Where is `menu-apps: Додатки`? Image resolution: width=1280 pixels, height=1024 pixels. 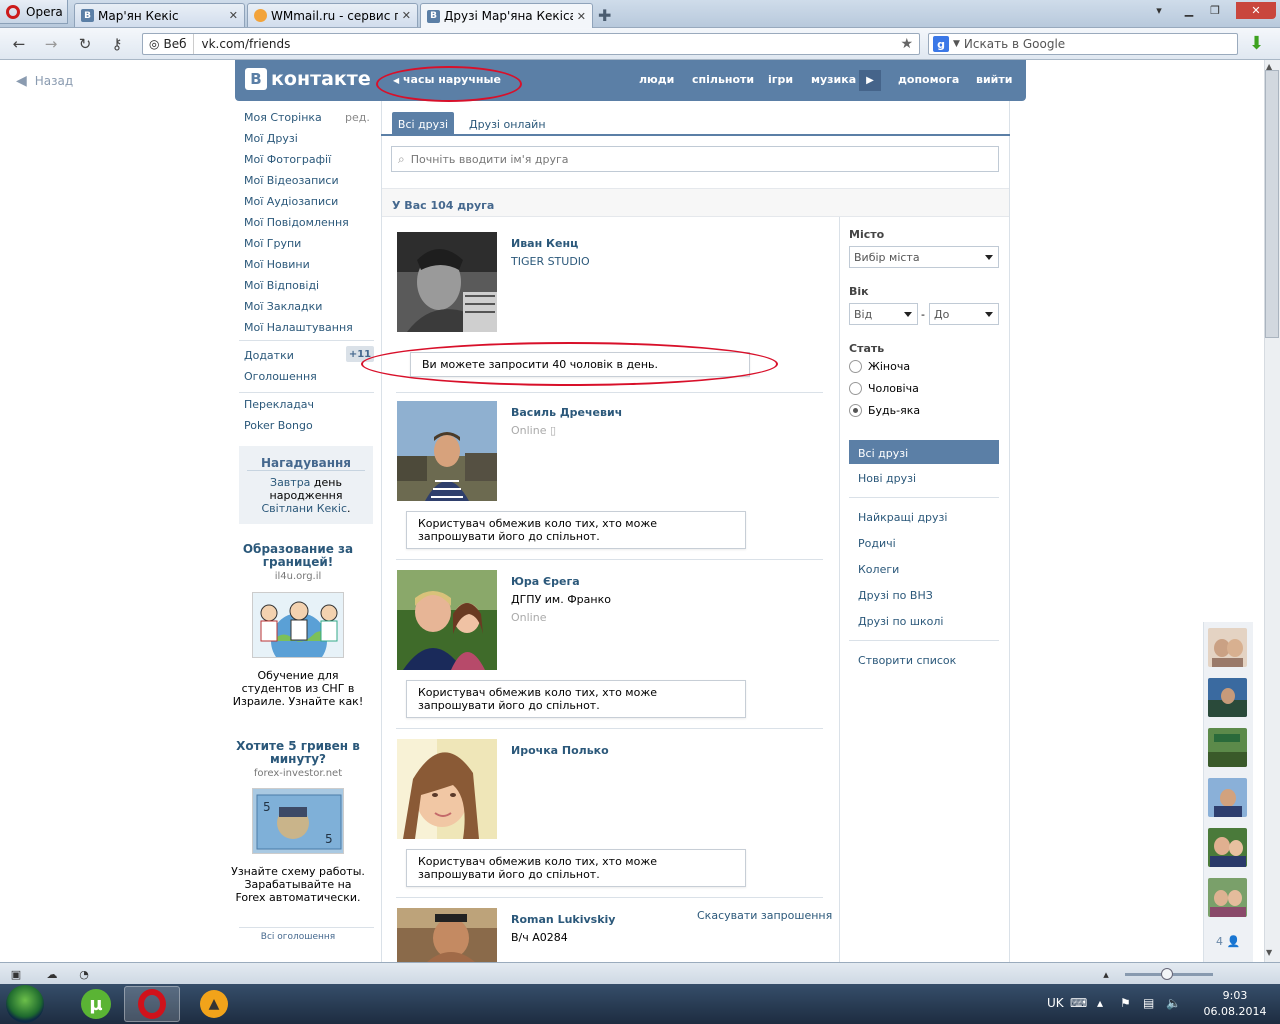
menu-apps: Додатки is located at coordinates (269, 355).